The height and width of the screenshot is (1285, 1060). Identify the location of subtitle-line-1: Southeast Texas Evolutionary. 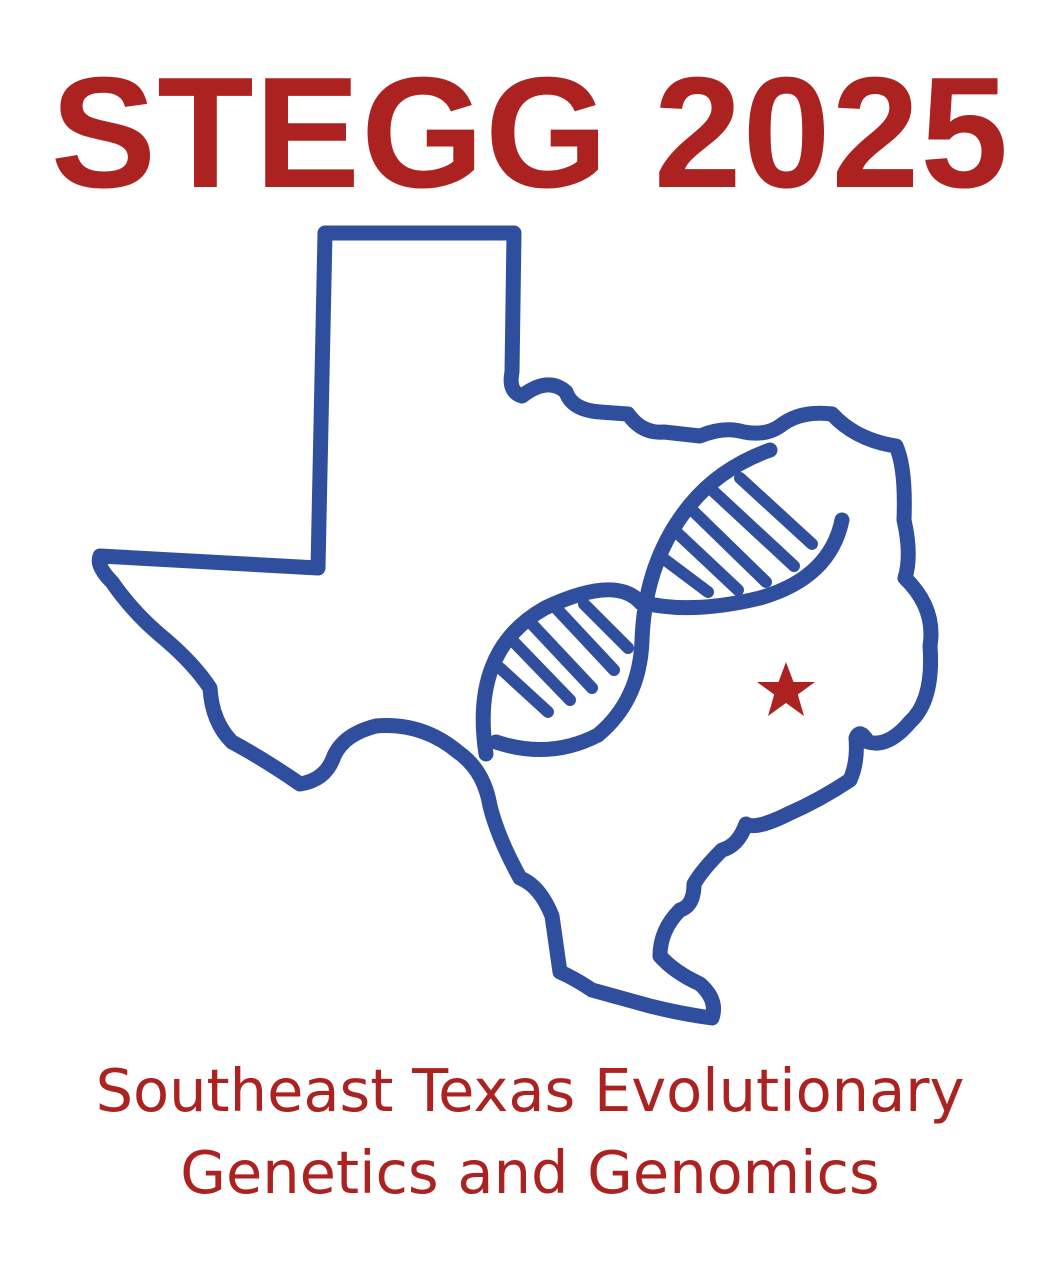
(530, 1090).